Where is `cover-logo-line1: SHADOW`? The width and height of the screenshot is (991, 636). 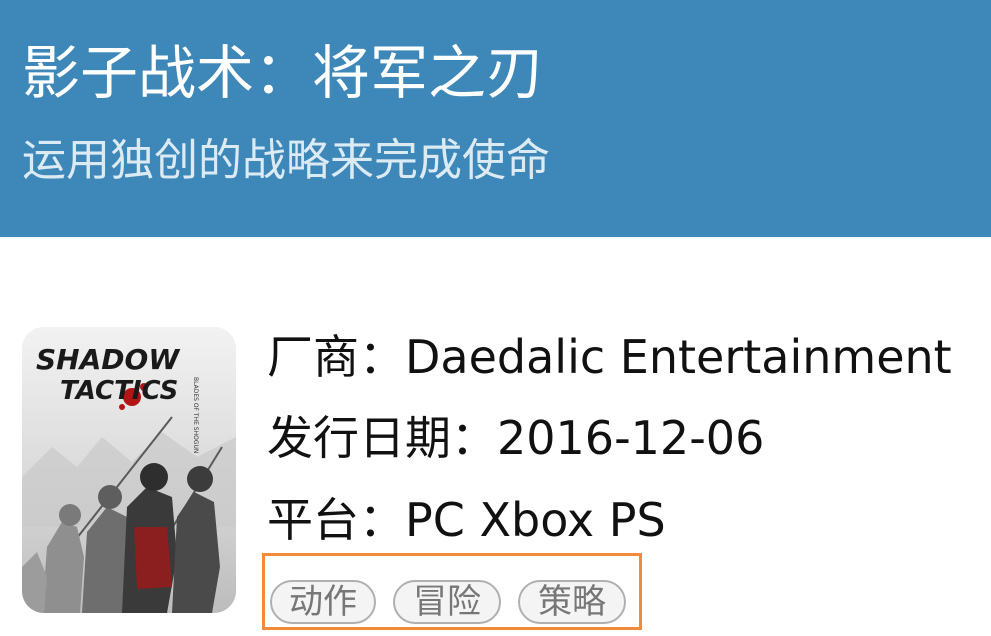
cover-logo-line1: SHADOW is located at coordinates (108, 359).